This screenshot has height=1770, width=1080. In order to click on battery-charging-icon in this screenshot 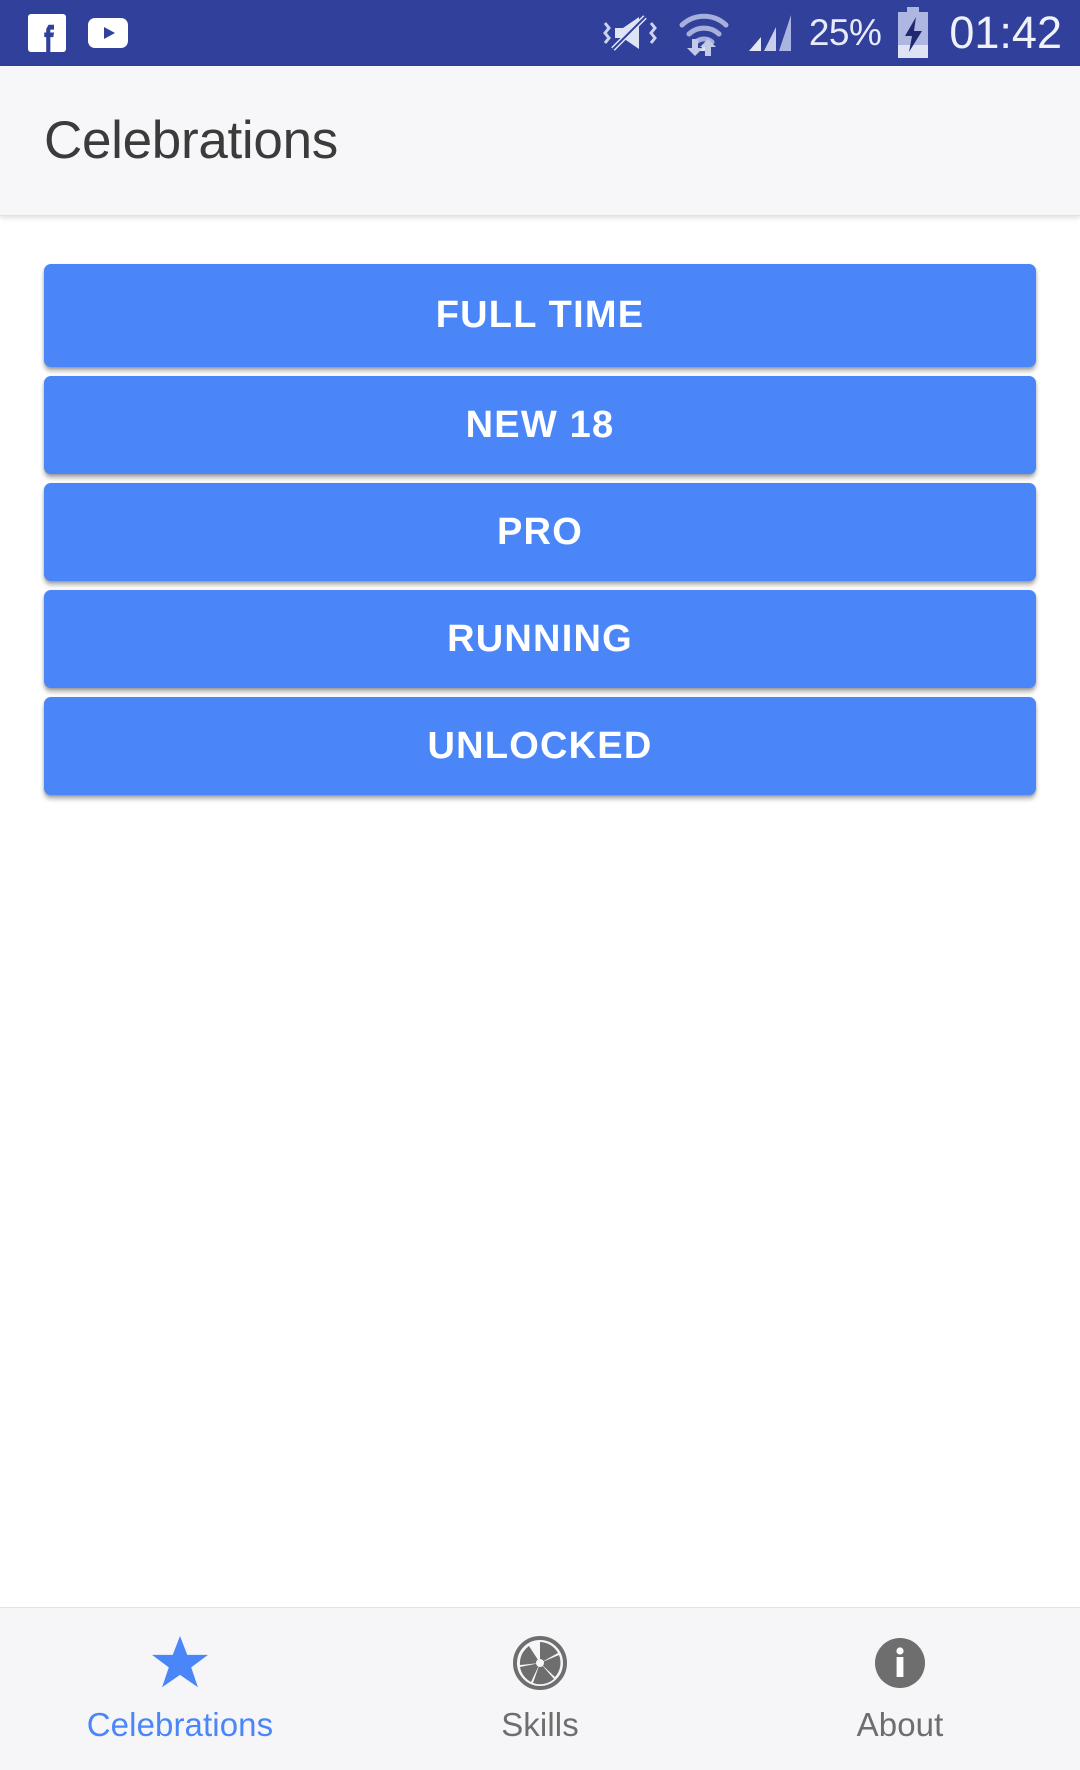, I will do `click(913, 32)`.